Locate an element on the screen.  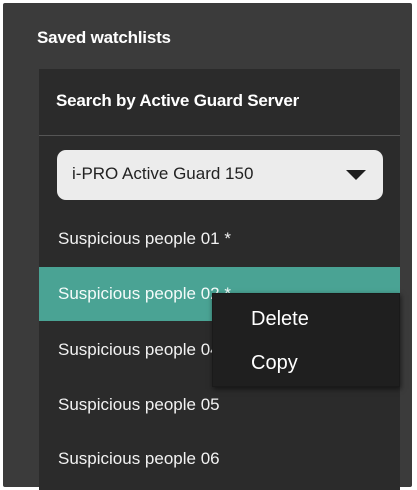
context-menu-copy-label: Copy is located at coordinates (274, 363).